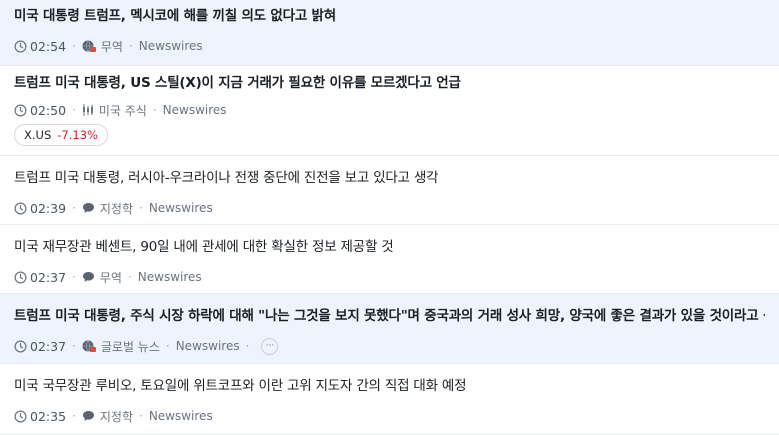 Image resolution: width=779 pixels, height=435 pixels. Describe the element at coordinates (77, 135) in the screenshot. I see `ticker-change: -7.13%` at that location.